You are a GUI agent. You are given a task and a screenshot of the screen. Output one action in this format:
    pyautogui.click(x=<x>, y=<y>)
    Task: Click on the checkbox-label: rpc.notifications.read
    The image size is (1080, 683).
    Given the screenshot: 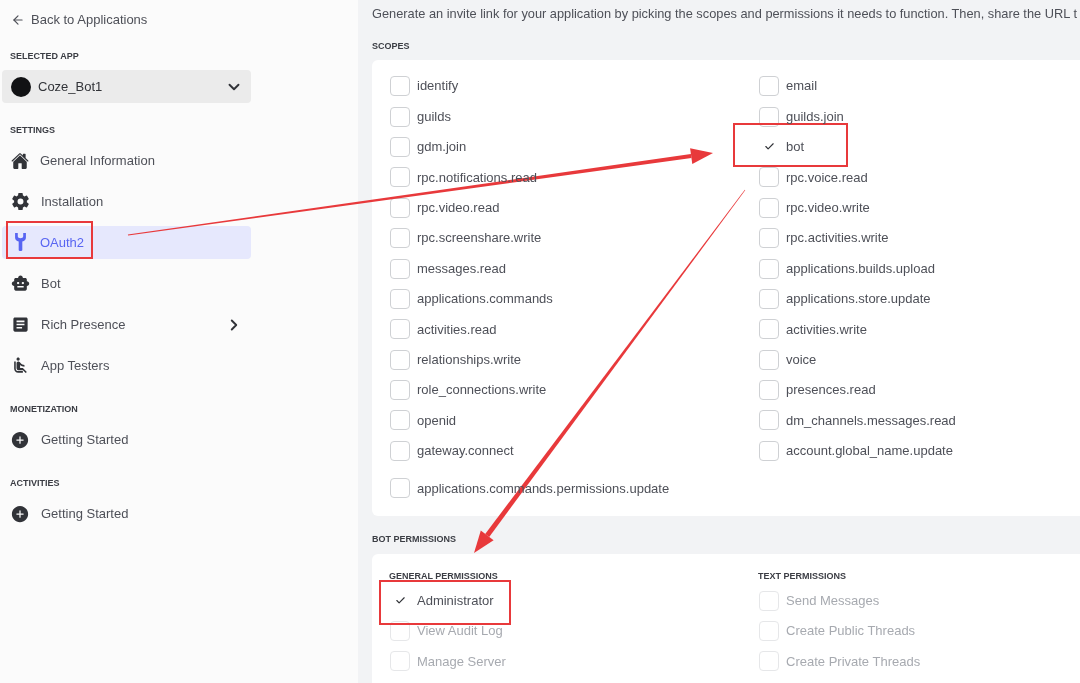 What is the action you would take?
    pyautogui.click(x=477, y=177)
    